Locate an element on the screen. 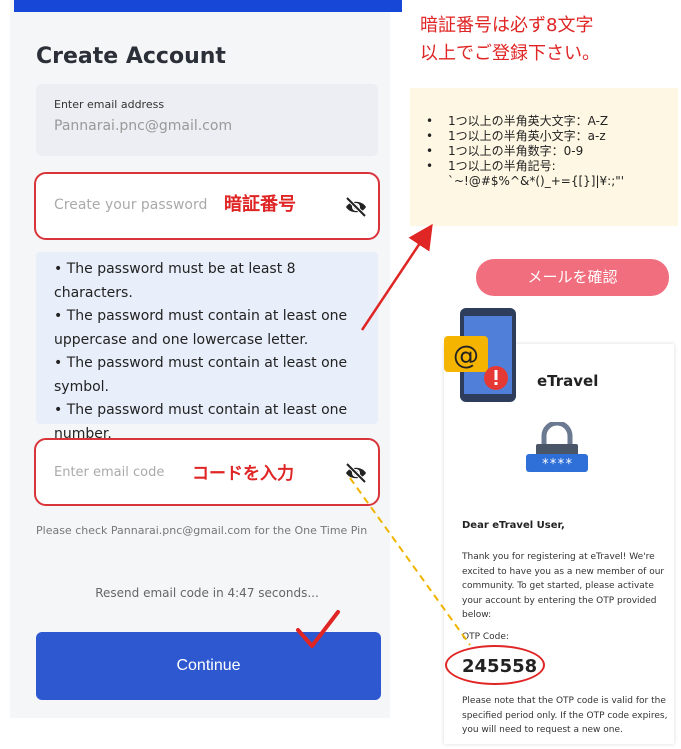  password-placeholder: Create your password is located at coordinates (131, 205).